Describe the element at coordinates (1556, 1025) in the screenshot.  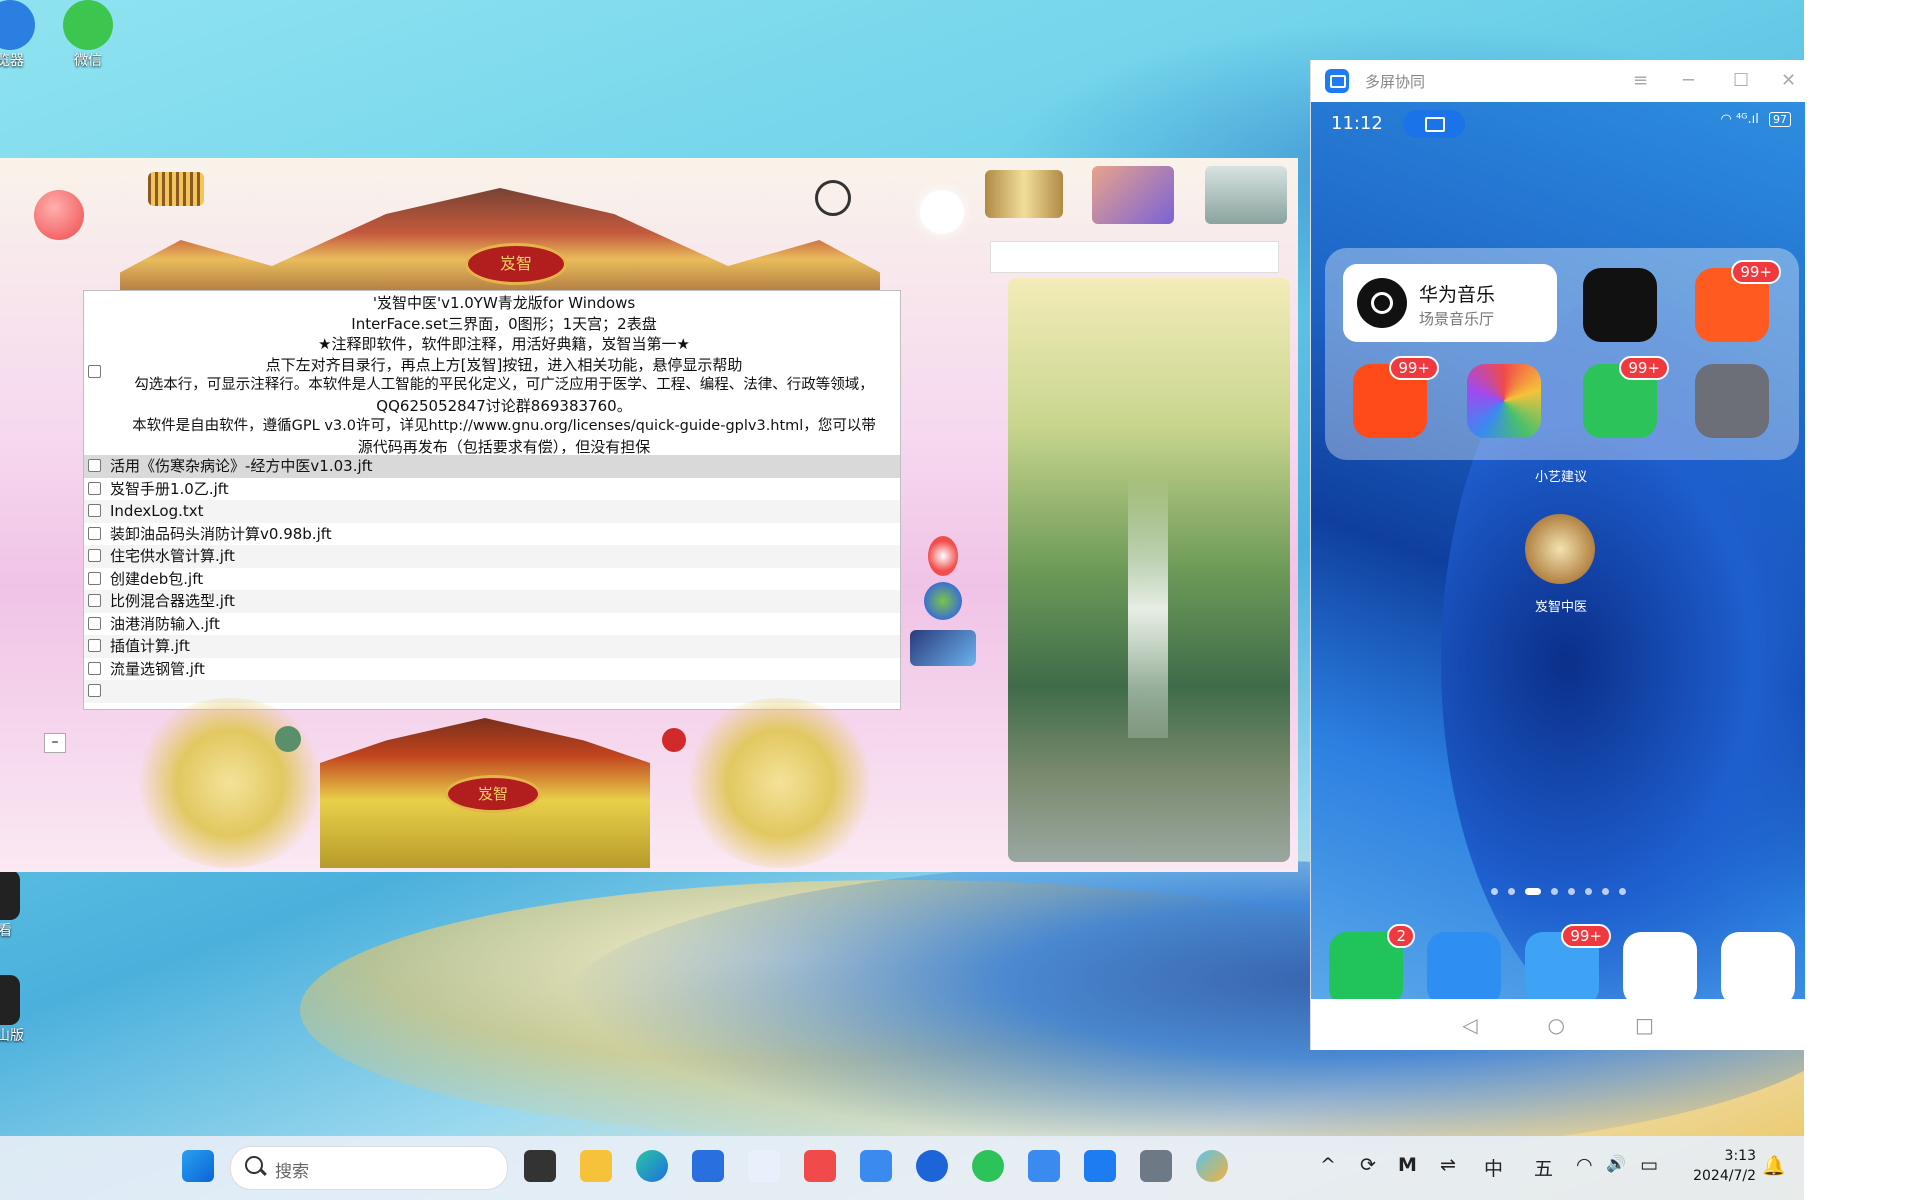
I see `home-button: ○` at that location.